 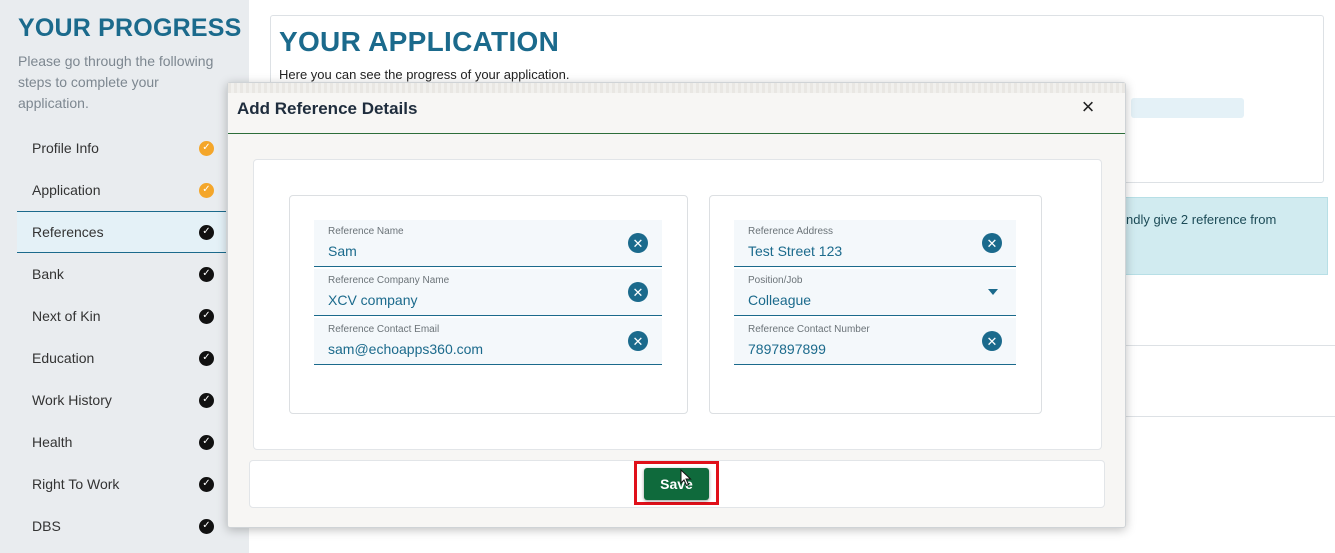 I want to click on position-job-select: Position/Job Colleague, so click(x=875, y=292).